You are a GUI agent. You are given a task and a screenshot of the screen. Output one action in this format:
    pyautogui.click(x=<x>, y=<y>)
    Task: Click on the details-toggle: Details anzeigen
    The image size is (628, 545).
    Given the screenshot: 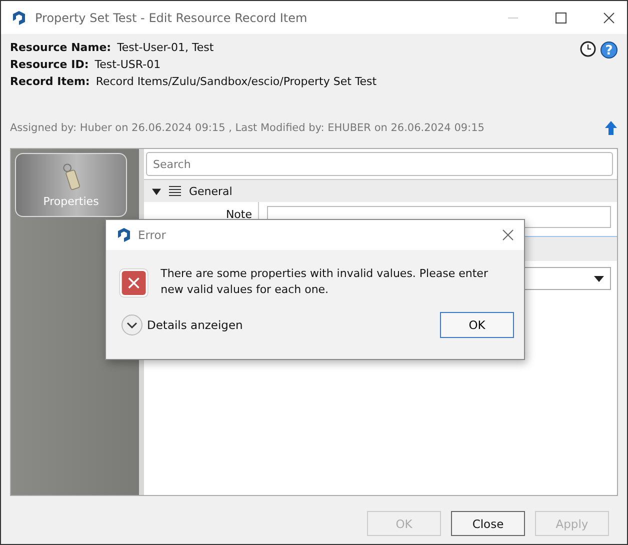 What is the action you would take?
    pyautogui.click(x=182, y=325)
    